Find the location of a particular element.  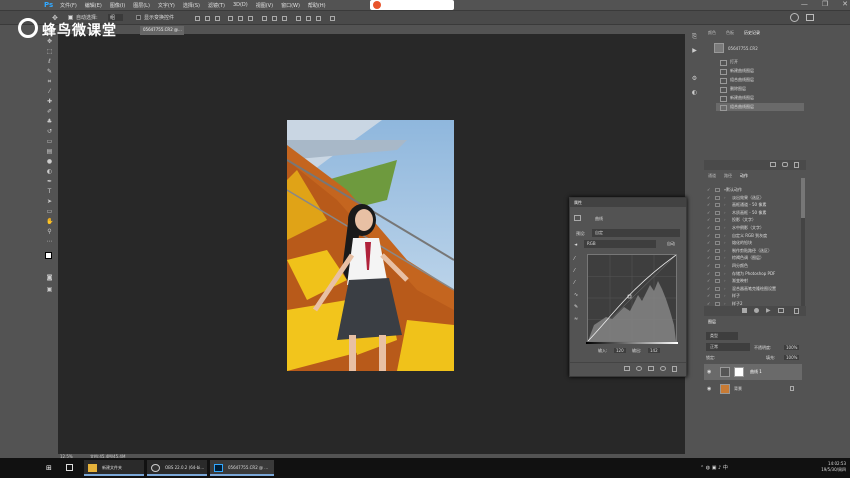

tab-swatches: 色板 is located at coordinates (730, 33).